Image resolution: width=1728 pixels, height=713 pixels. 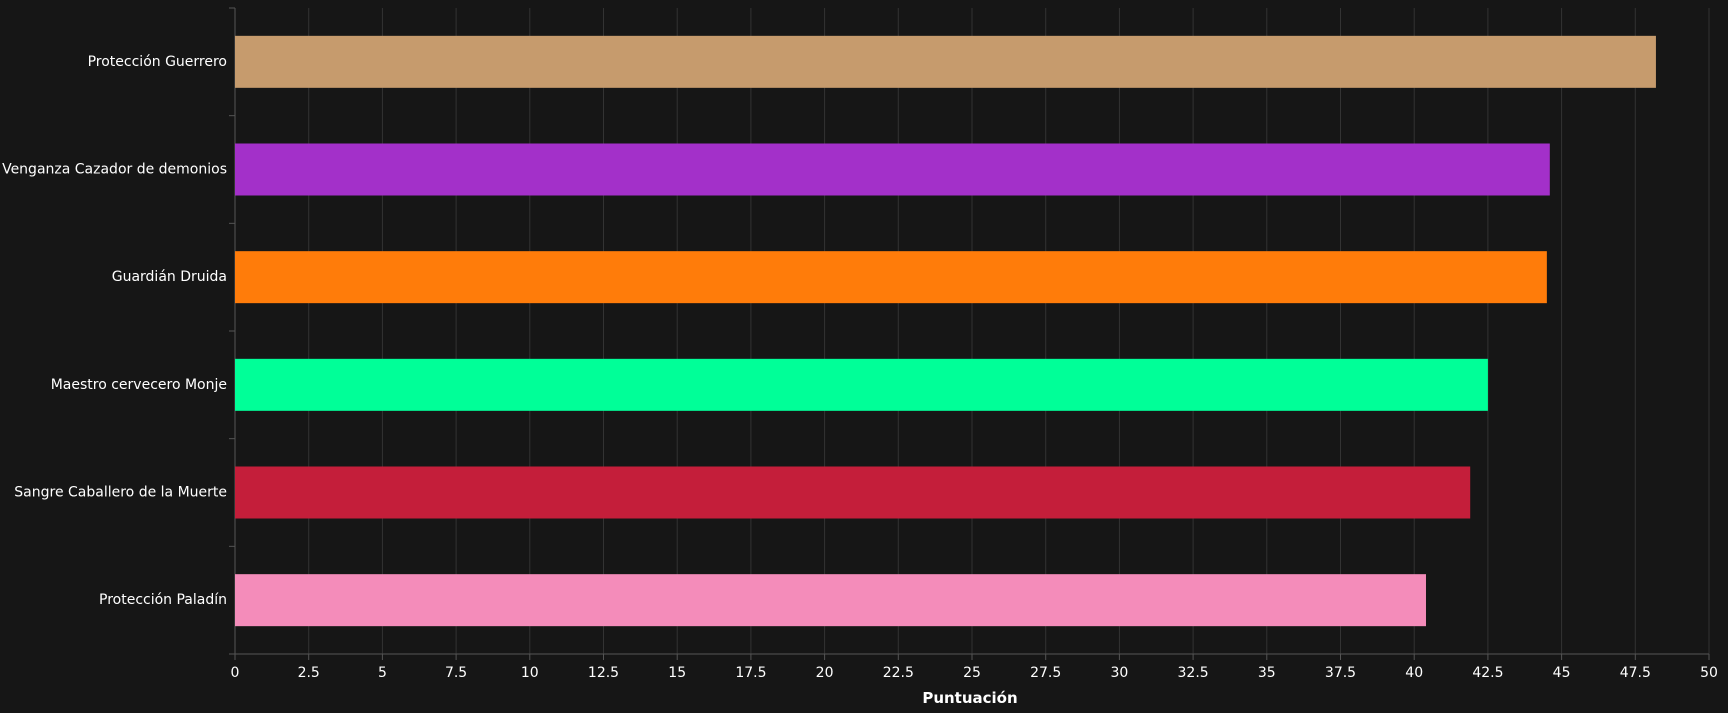 What do you see at coordinates (169, 277) in the screenshot?
I see `category-label: Guardián Druida` at bounding box center [169, 277].